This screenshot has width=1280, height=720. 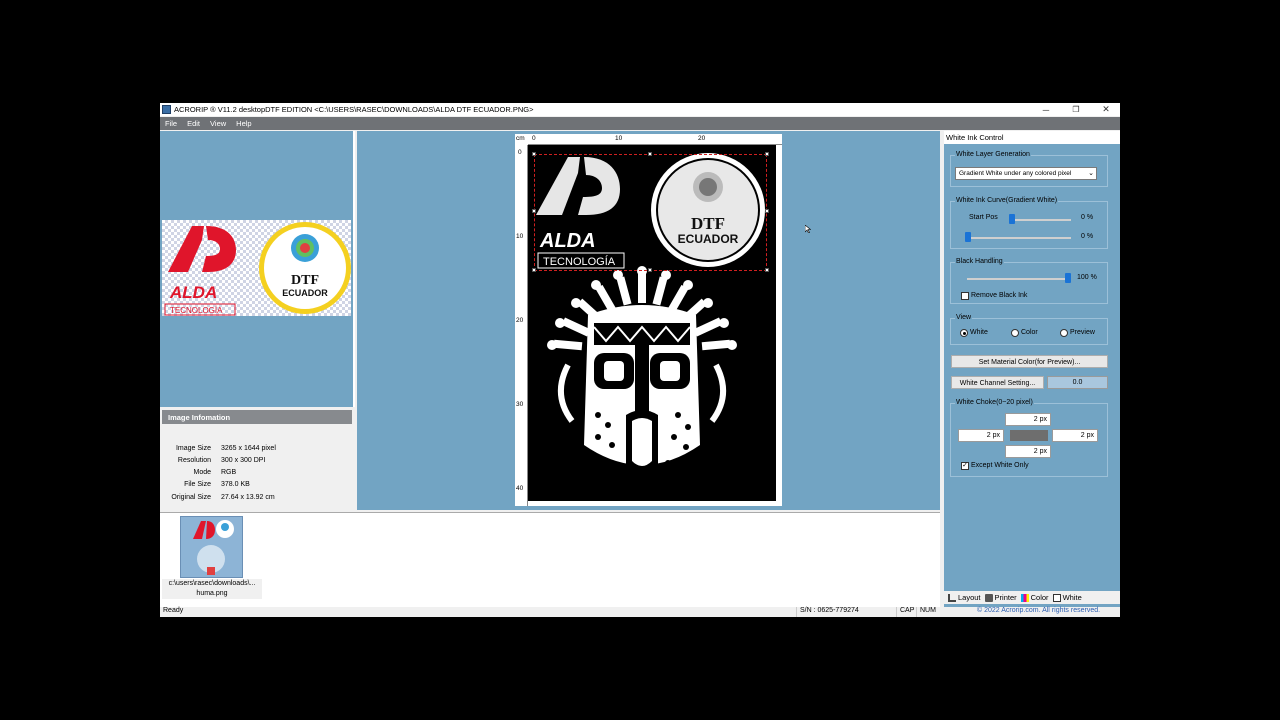 I want to click on thumbnail-caption: c:\users\rasec\downloads\... huma.png, so click(x=212, y=589).